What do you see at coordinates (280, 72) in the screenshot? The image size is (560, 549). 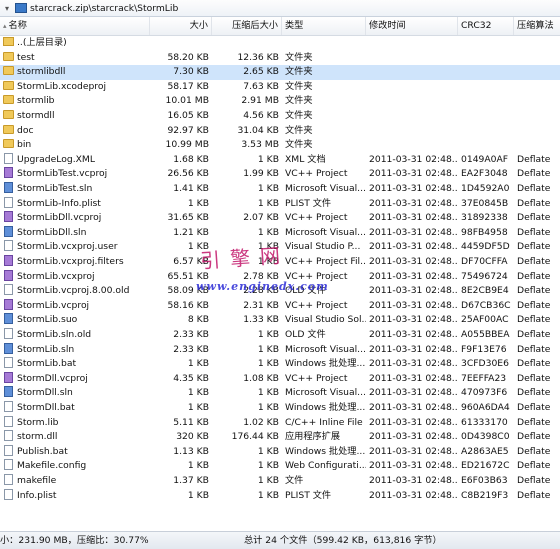 I see `folder-row: stormlibdll 7.30 KB 2.65 KB 文件夹` at bounding box center [280, 72].